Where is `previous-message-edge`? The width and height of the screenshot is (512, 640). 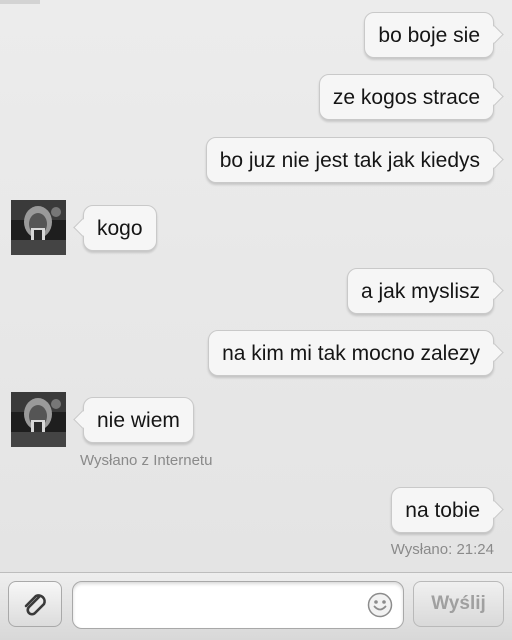
previous-message-edge is located at coordinates (20, 2).